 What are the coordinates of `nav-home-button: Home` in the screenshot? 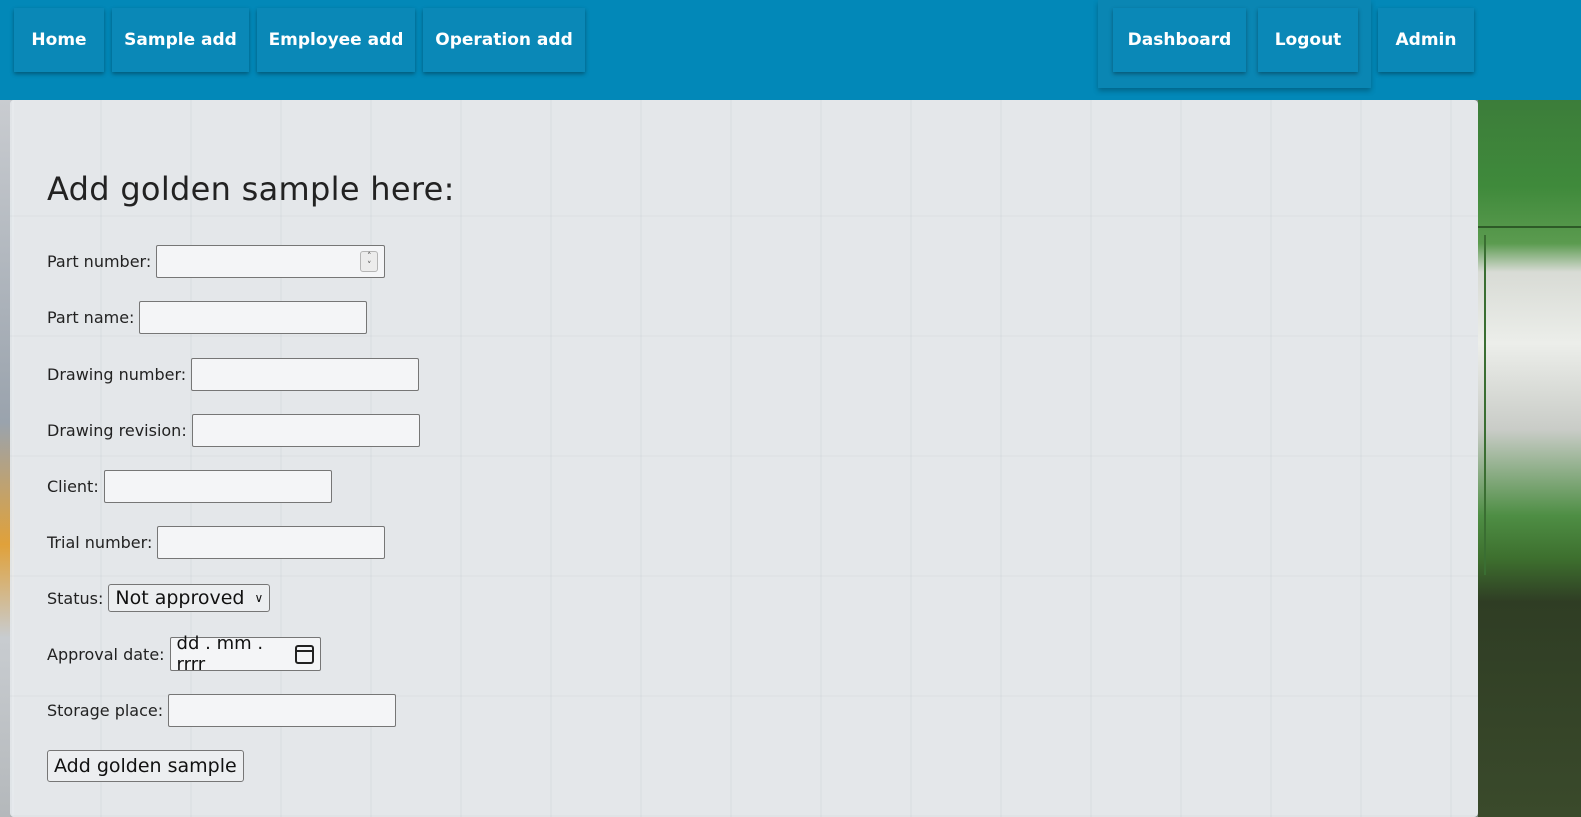 It's located at (59, 40).